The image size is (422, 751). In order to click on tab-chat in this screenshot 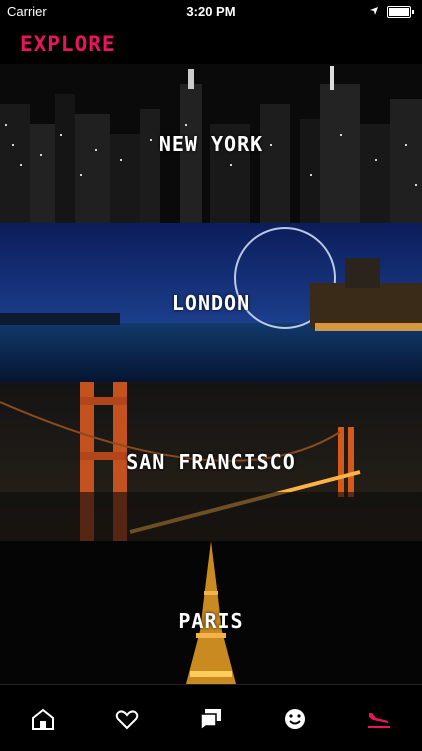, I will do `click(211, 719)`.